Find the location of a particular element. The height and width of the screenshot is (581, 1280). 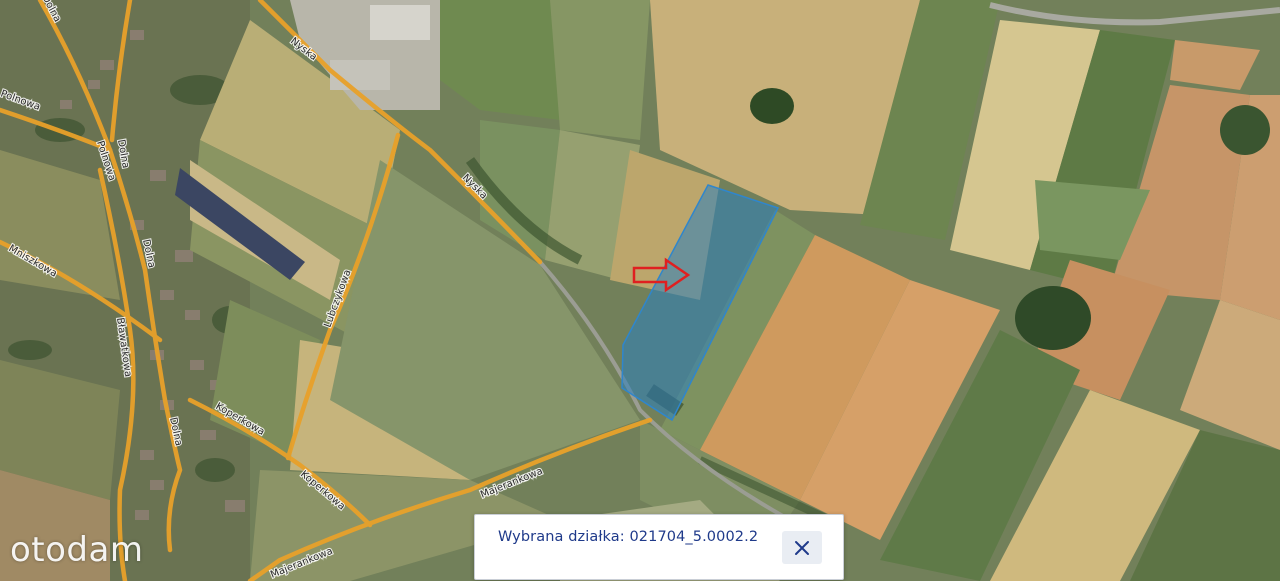

selected-parcel-label: Wybrana działka: 021704_5.0002.2 is located at coordinates (628, 537).